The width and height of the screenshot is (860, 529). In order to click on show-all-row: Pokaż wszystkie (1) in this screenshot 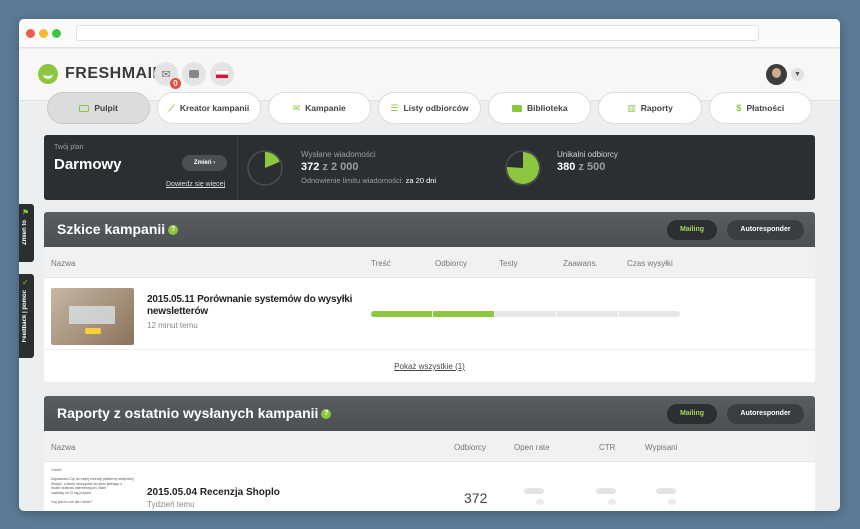, I will do `click(429, 365)`.